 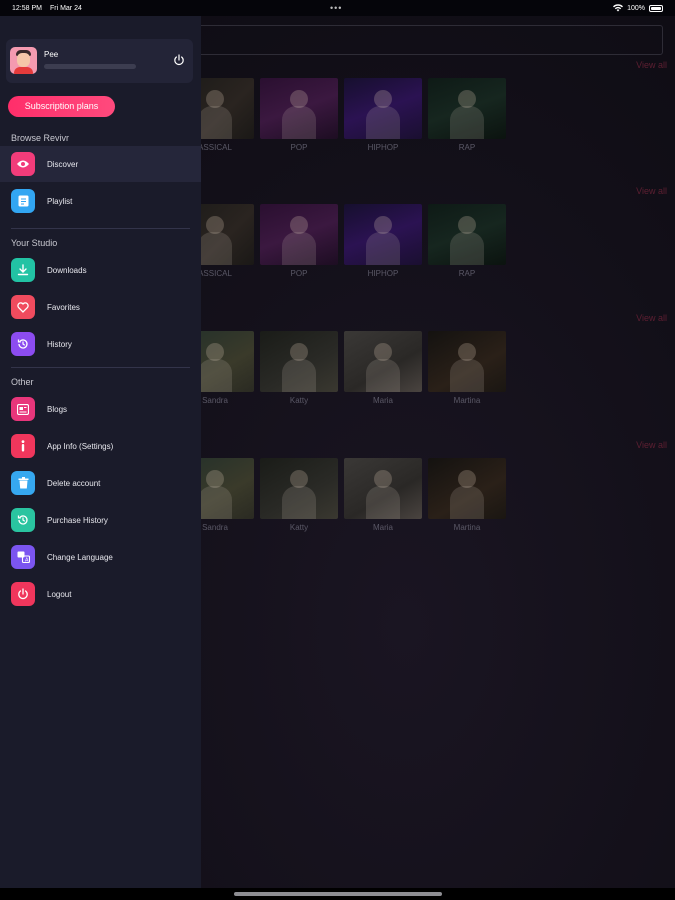 What do you see at coordinates (59, 344) in the screenshot?
I see `nav-label: History` at bounding box center [59, 344].